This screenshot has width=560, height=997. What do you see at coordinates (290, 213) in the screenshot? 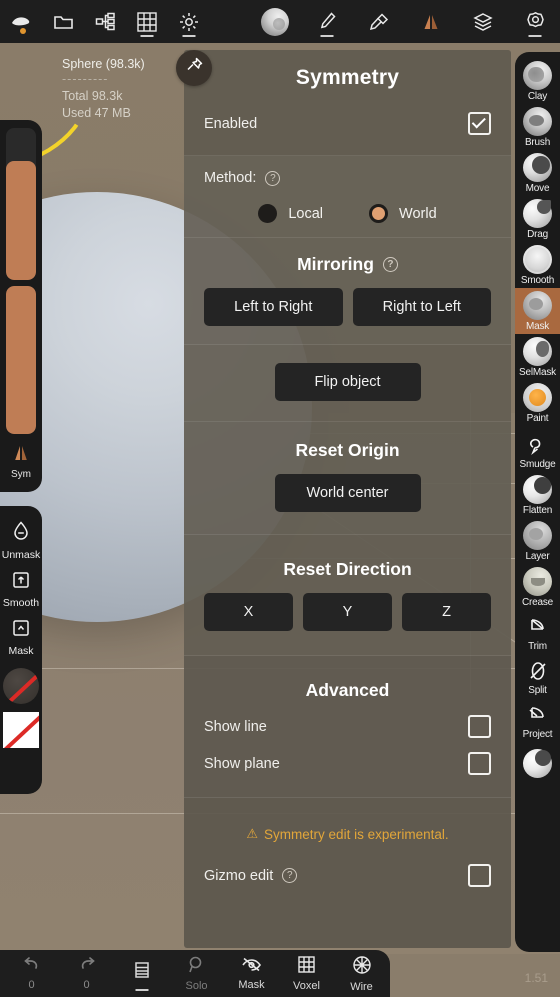
I see `method-radio-local: Local` at bounding box center [290, 213].